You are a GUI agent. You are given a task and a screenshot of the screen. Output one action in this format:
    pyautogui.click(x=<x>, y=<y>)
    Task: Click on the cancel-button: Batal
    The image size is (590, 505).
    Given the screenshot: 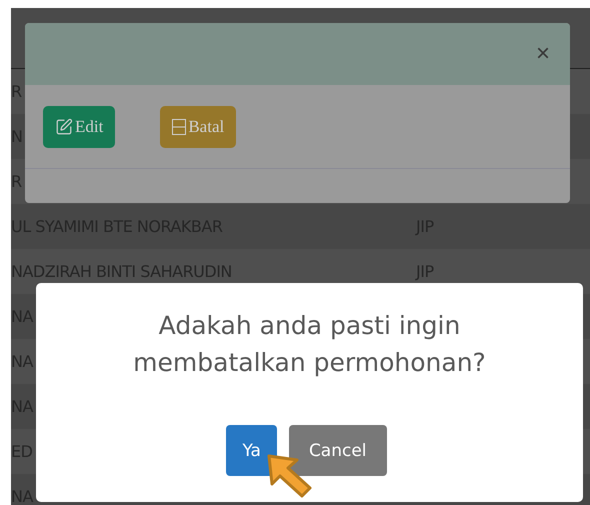 What is the action you would take?
    pyautogui.click(x=198, y=127)
    